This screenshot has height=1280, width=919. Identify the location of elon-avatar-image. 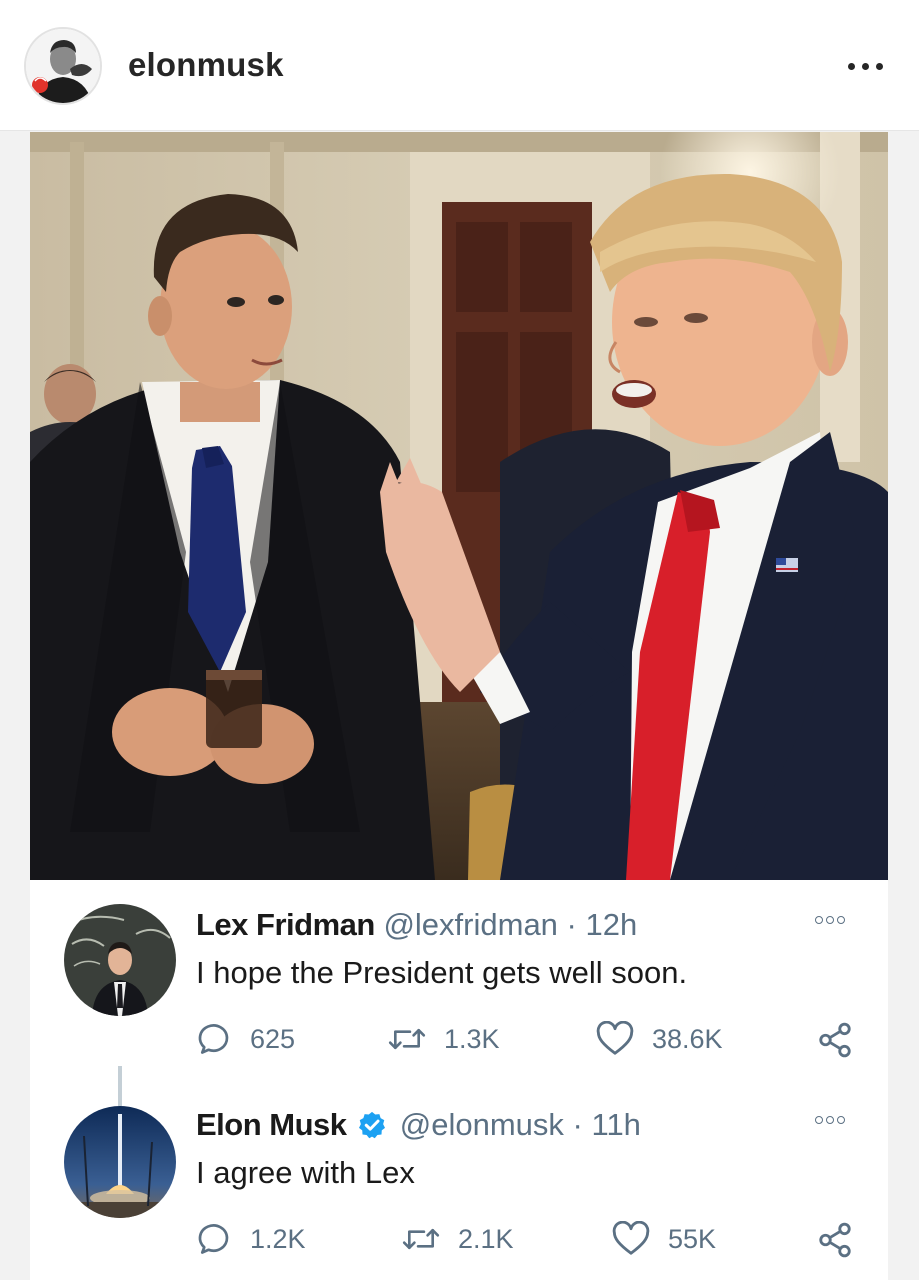
(120, 1162).